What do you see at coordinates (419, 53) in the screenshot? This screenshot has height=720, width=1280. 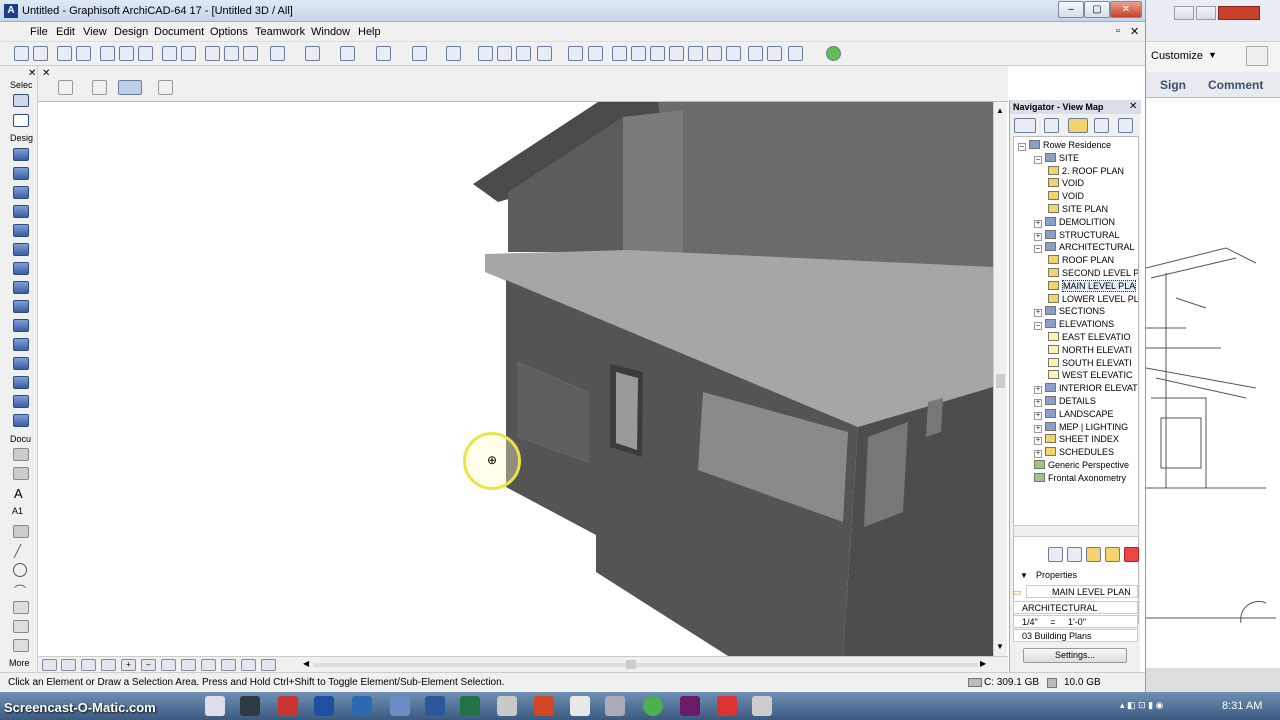 I see `layers-icon` at bounding box center [419, 53].